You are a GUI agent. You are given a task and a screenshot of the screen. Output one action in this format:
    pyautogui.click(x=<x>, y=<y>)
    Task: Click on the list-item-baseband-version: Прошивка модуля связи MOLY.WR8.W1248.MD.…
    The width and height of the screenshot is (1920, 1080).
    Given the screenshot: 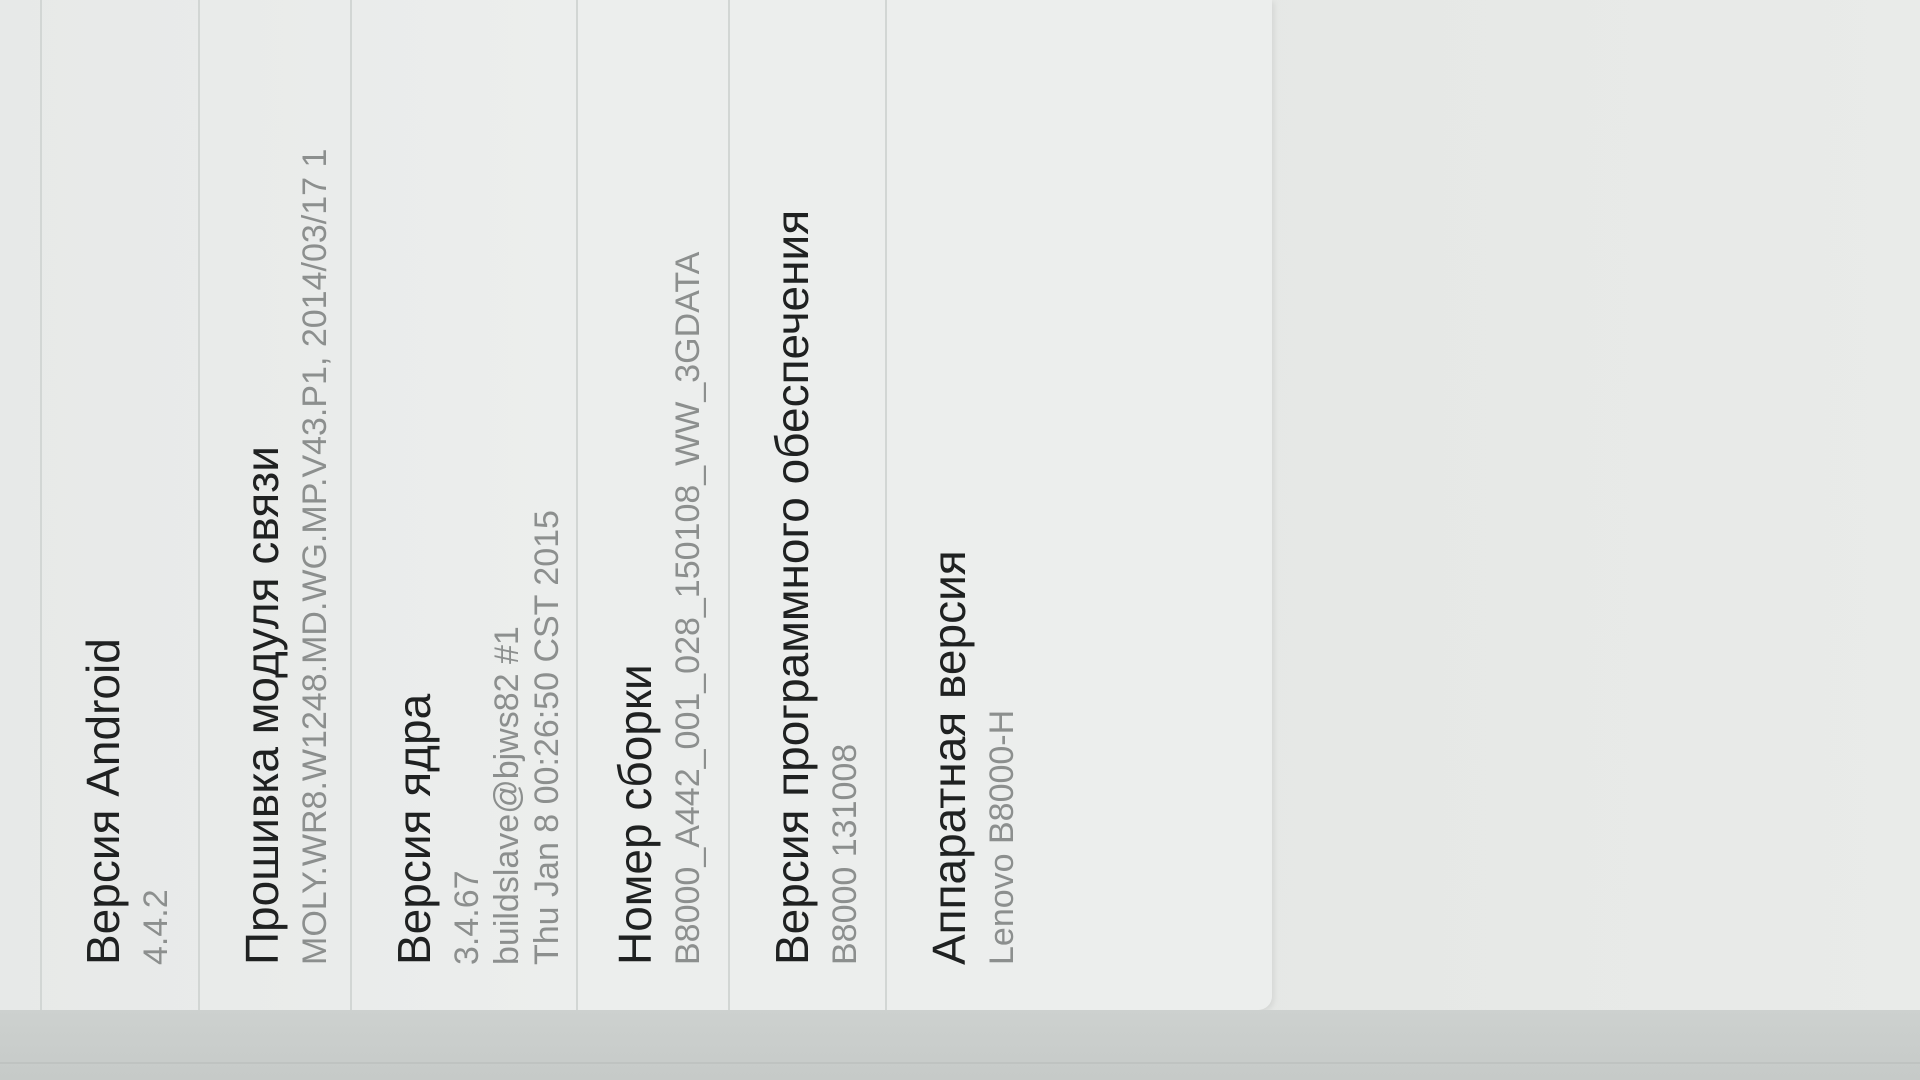 What is the action you would take?
    pyautogui.click(x=285, y=505)
    